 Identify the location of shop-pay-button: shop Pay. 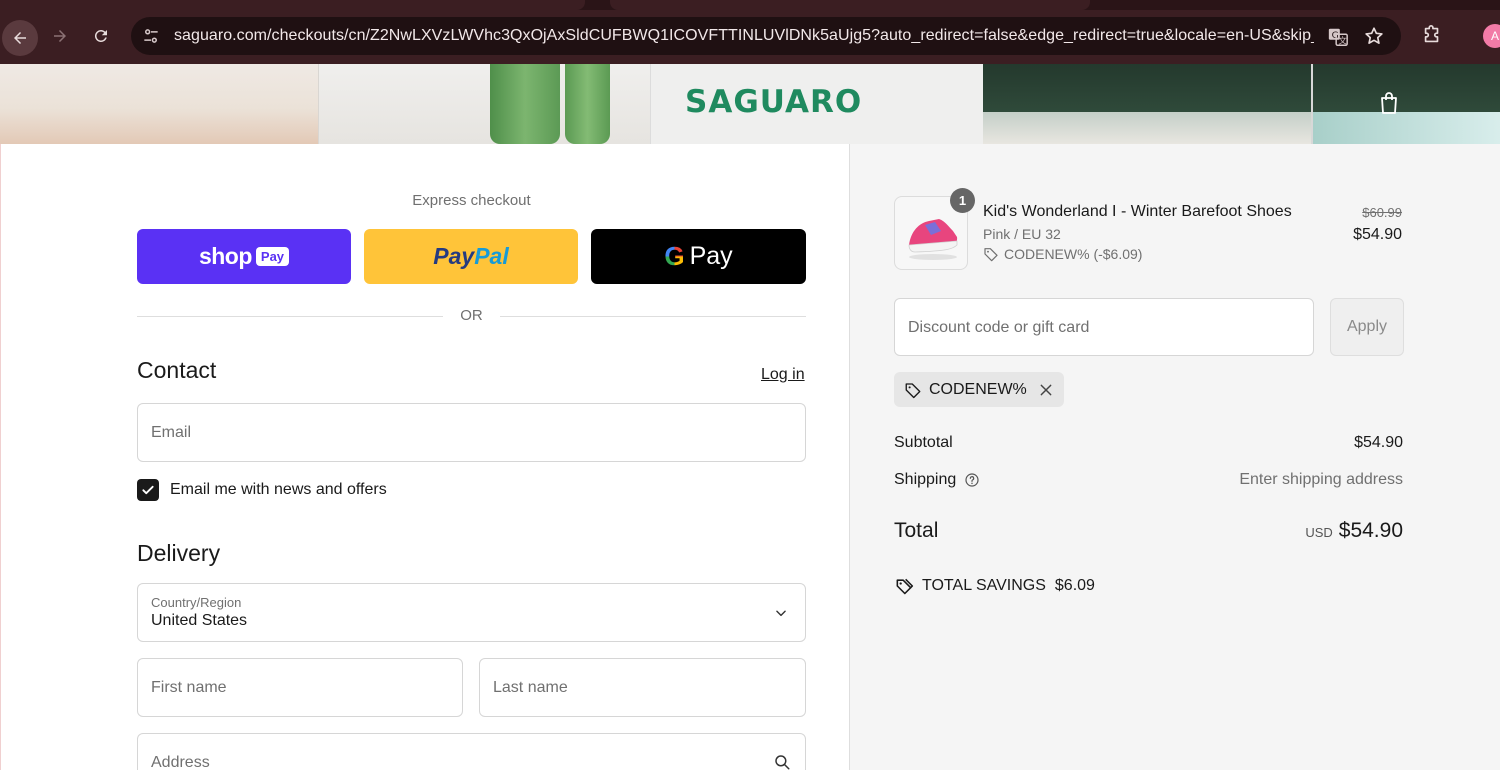
(244, 256).